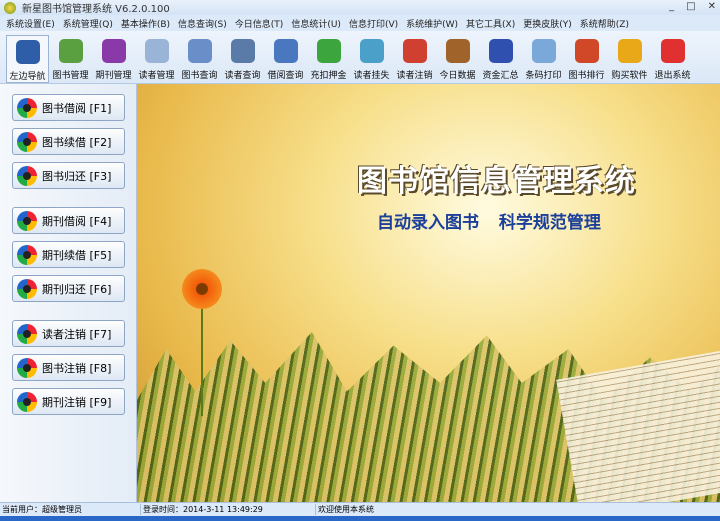  I want to click on toolbar-label: 读者查询, so click(242, 76).